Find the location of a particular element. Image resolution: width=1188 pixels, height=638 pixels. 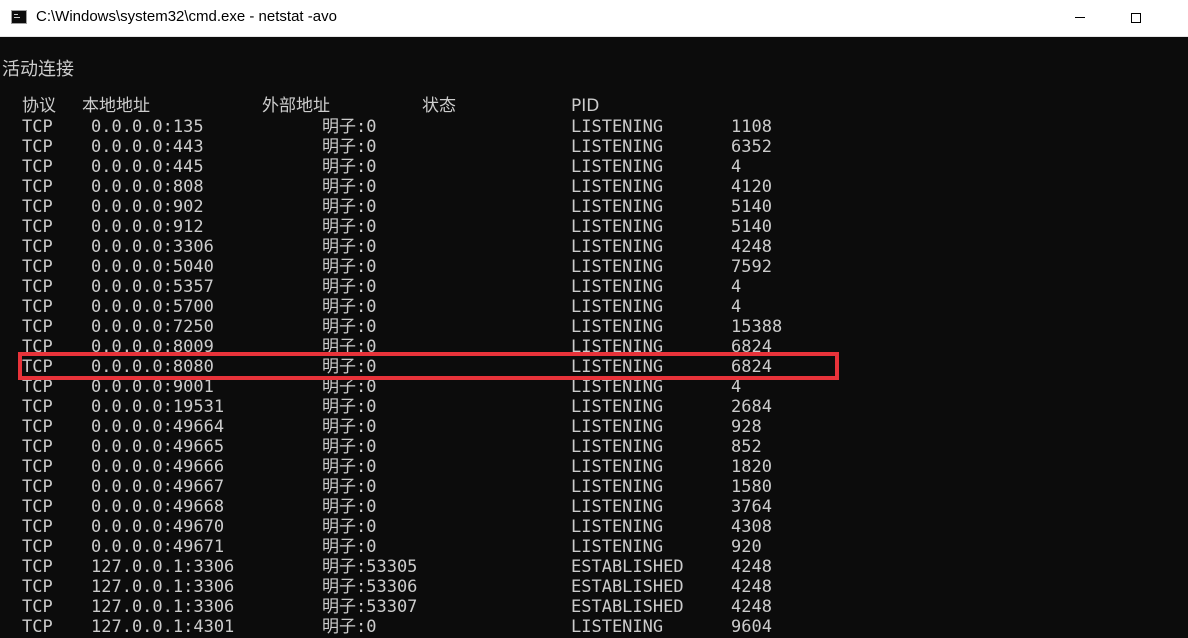

connection-row: TCP 0.0.0.0:49666 明子:0 LISTENING 1820 is located at coordinates (594, 467).